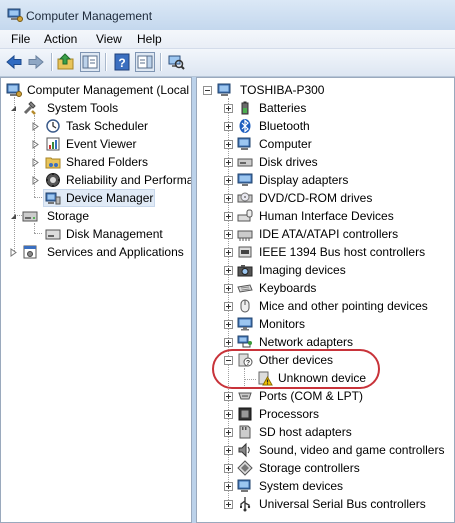 The height and width of the screenshot is (523, 455). I want to click on category-label: Computer, so click(285, 144).